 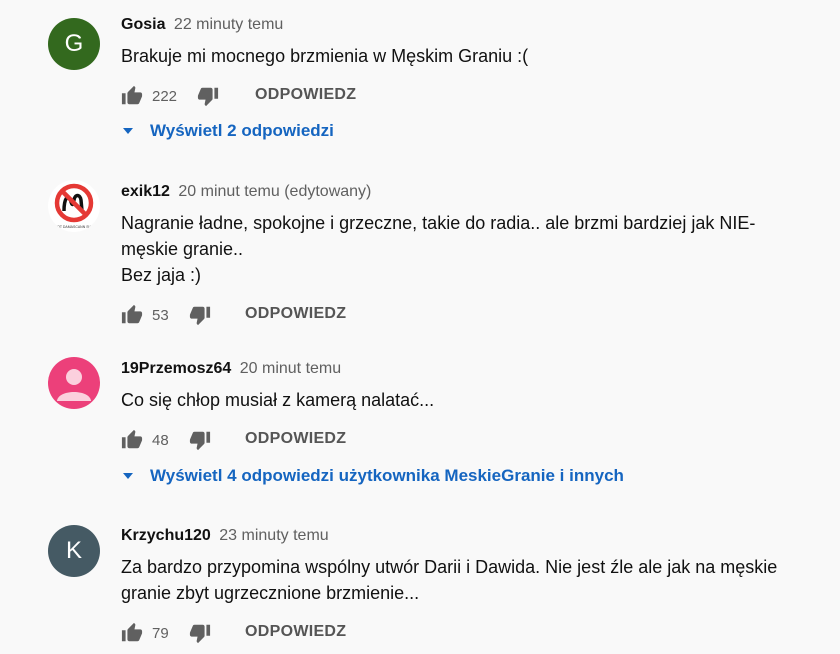 I want to click on author-name: Gosia, so click(x=143, y=24).